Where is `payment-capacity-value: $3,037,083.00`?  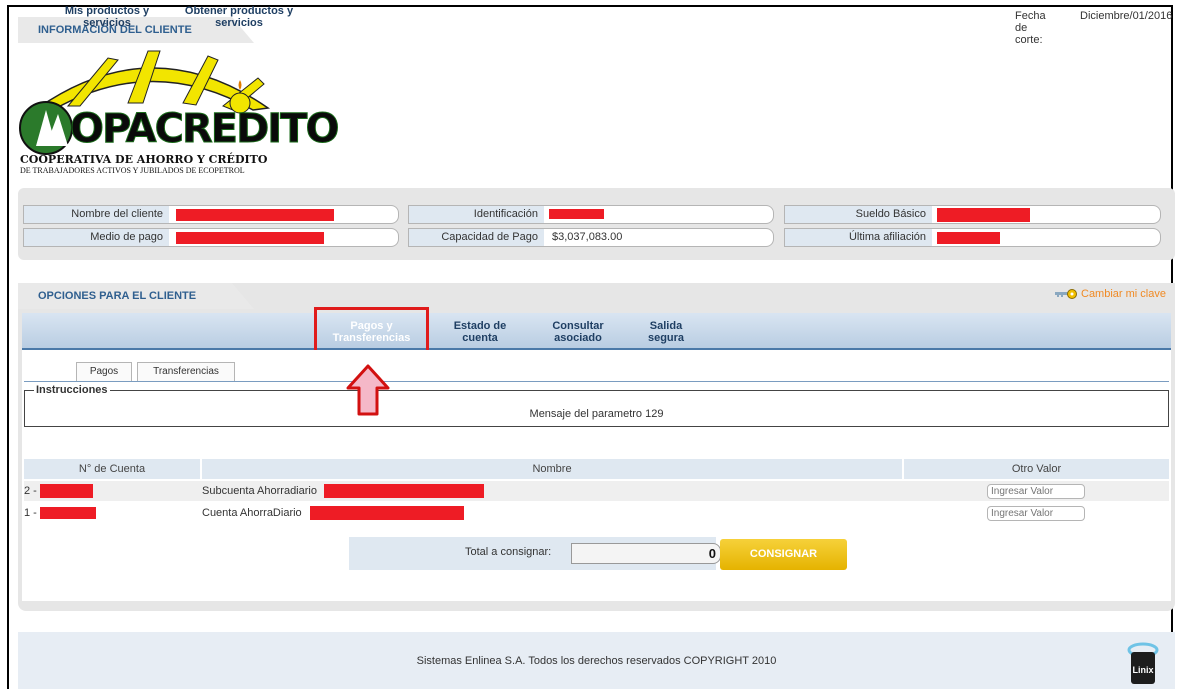 payment-capacity-value: $3,037,083.00 is located at coordinates (587, 237).